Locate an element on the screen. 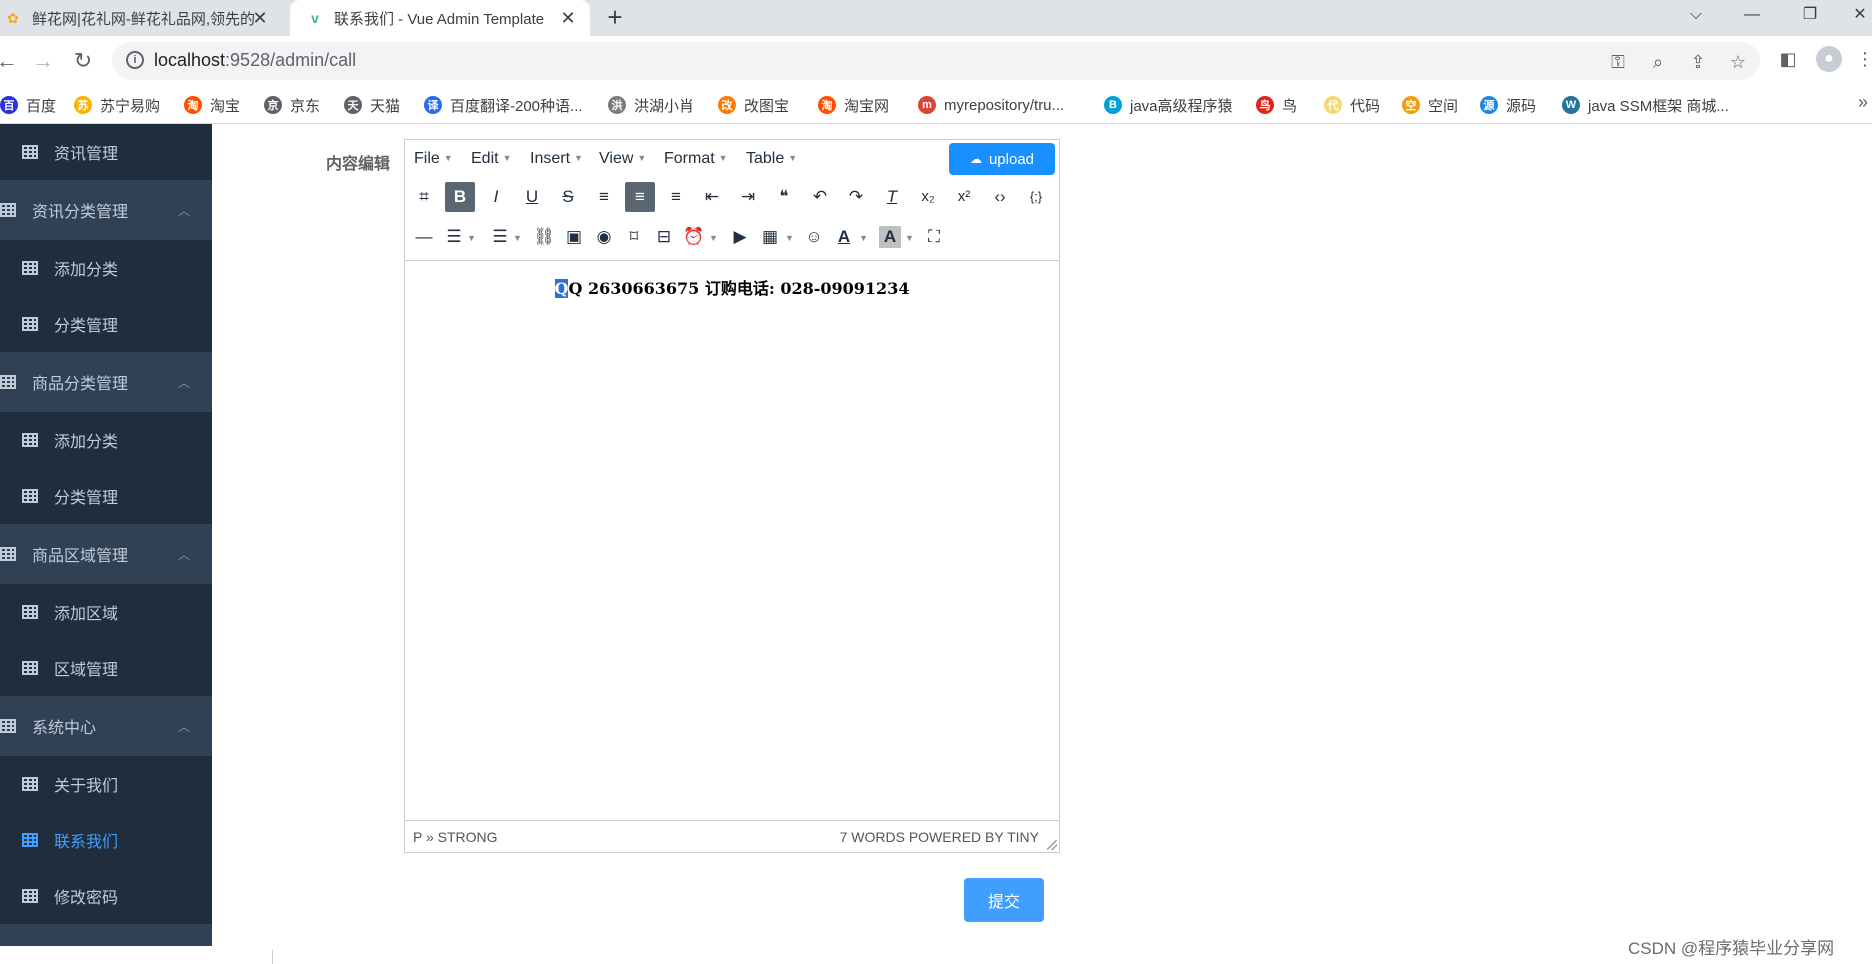 Image resolution: width=1872 pixels, height=964 pixels. restore-button: ❐ is located at coordinates (1810, 18).